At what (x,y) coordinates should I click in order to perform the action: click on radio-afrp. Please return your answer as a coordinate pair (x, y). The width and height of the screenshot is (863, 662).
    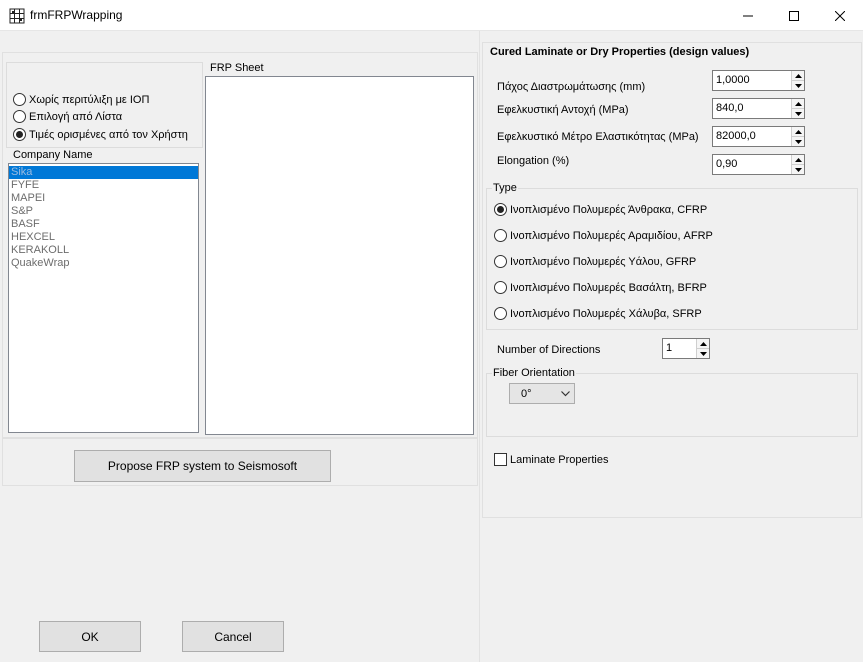
    Looking at the image, I should click on (500, 235).